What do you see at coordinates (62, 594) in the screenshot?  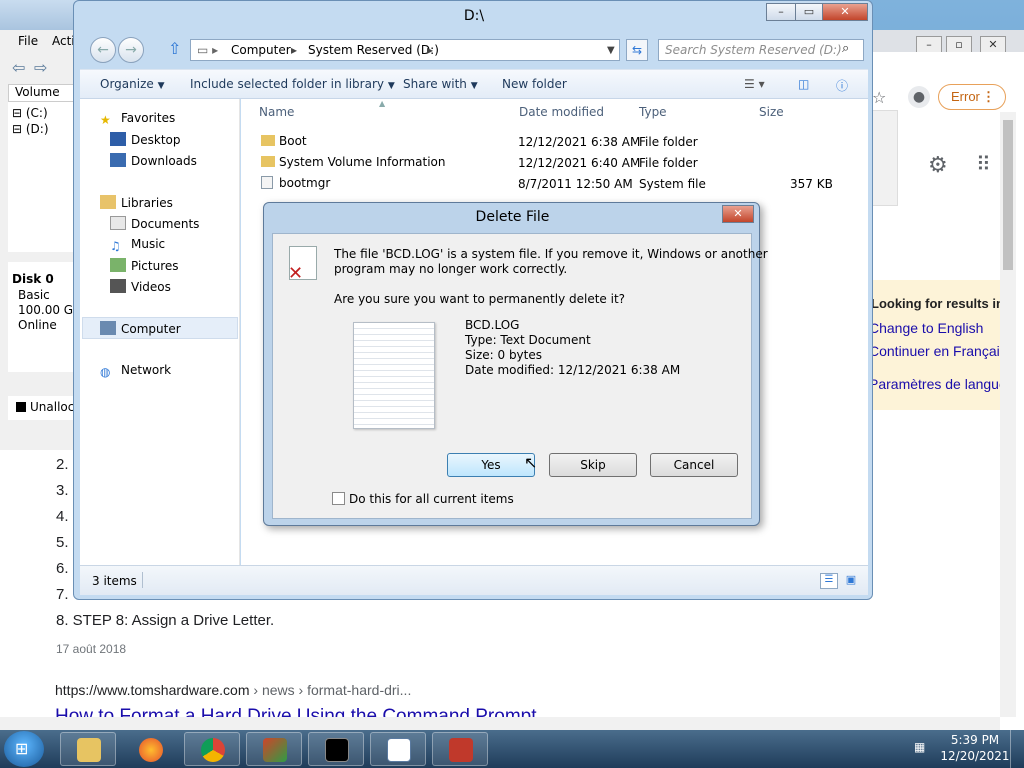 I see `step-7: 7.` at bounding box center [62, 594].